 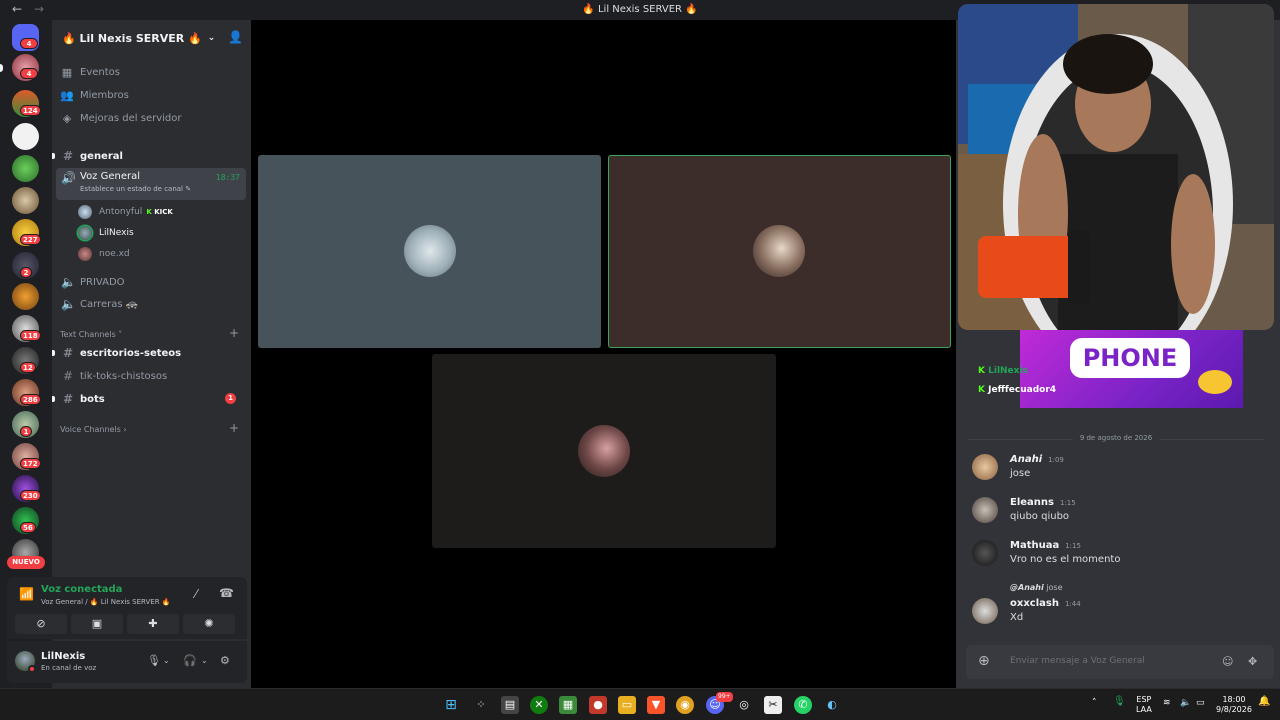 I want to click on server-header: 🔥 Lil Nexis SERVER 🔥 ⌄ 👤, so click(x=151, y=38).